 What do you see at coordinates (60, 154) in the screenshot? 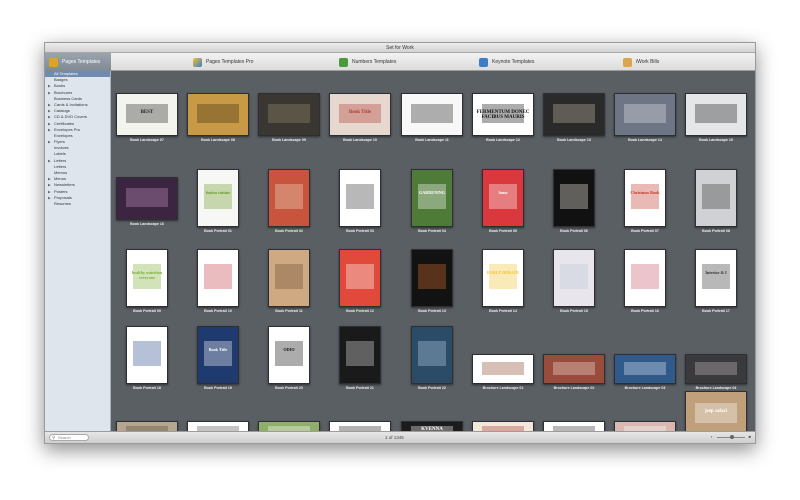
I see `sidebar-item-label: Labels` at bounding box center [60, 154].